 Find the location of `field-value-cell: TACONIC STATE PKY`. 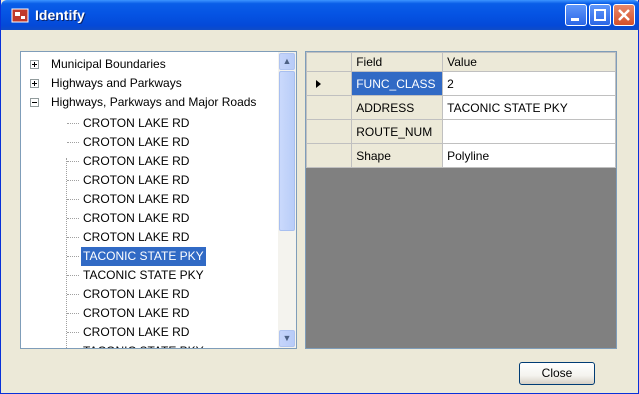

field-value-cell: TACONIC STATE PKY is located at coordinates (529, 107).